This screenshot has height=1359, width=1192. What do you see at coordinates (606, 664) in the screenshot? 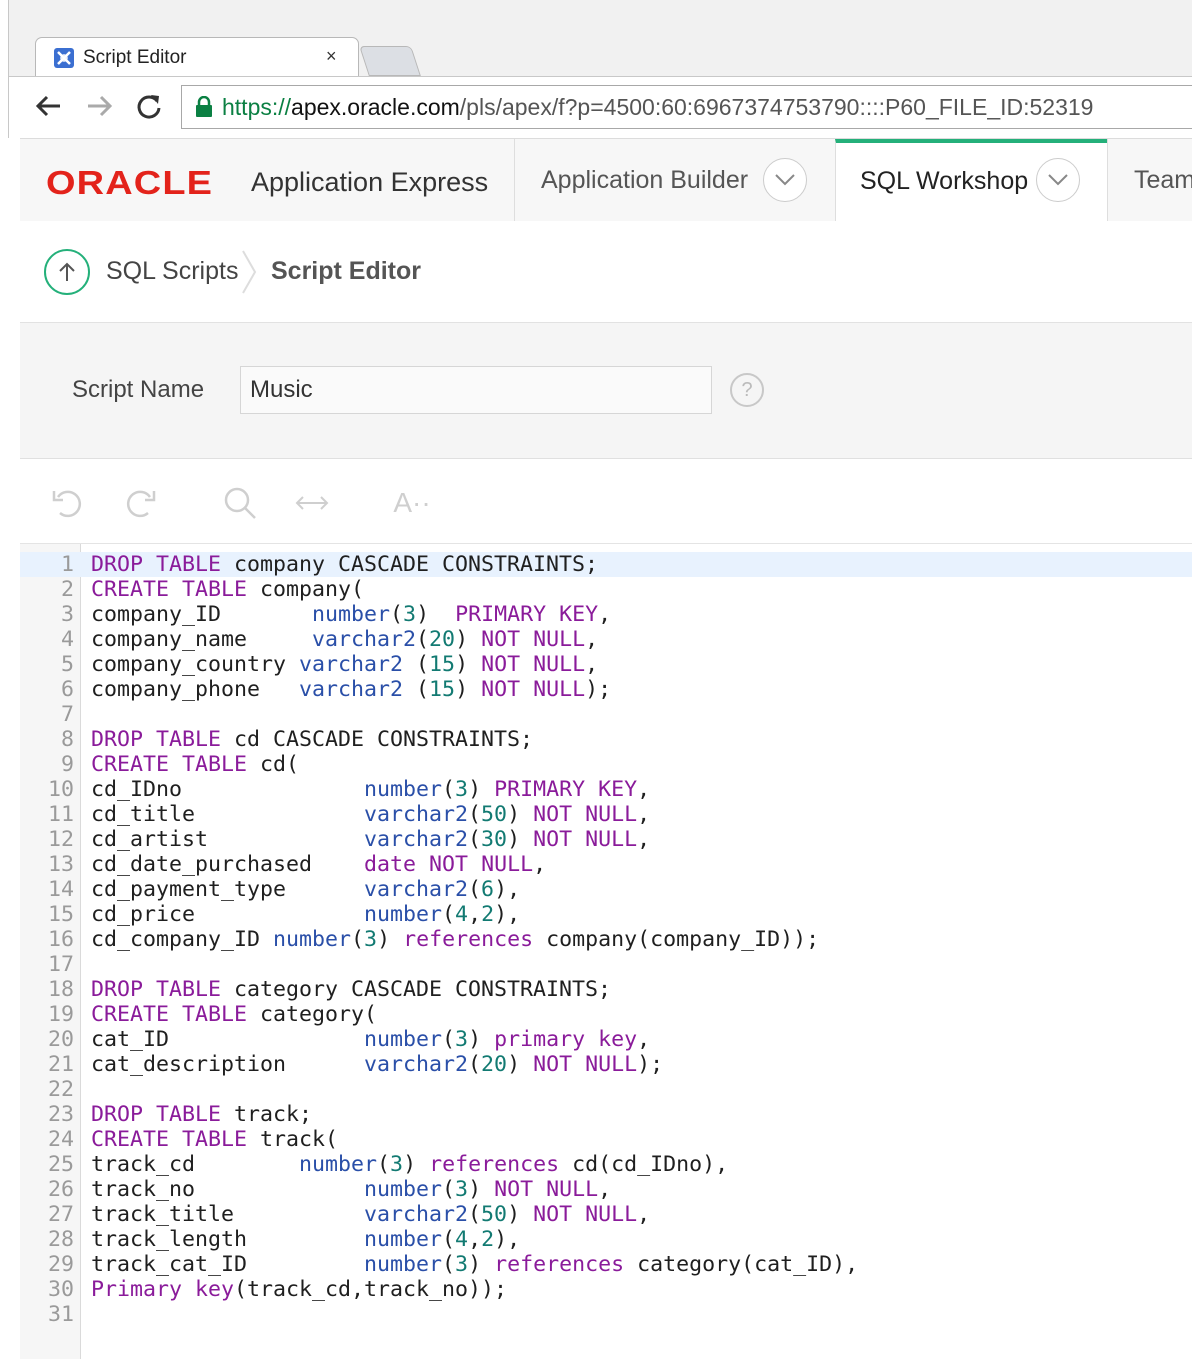
I see `code-line: 5 company_country varchar2 (15) NOT NULL,` at bounding box center [606, 664].